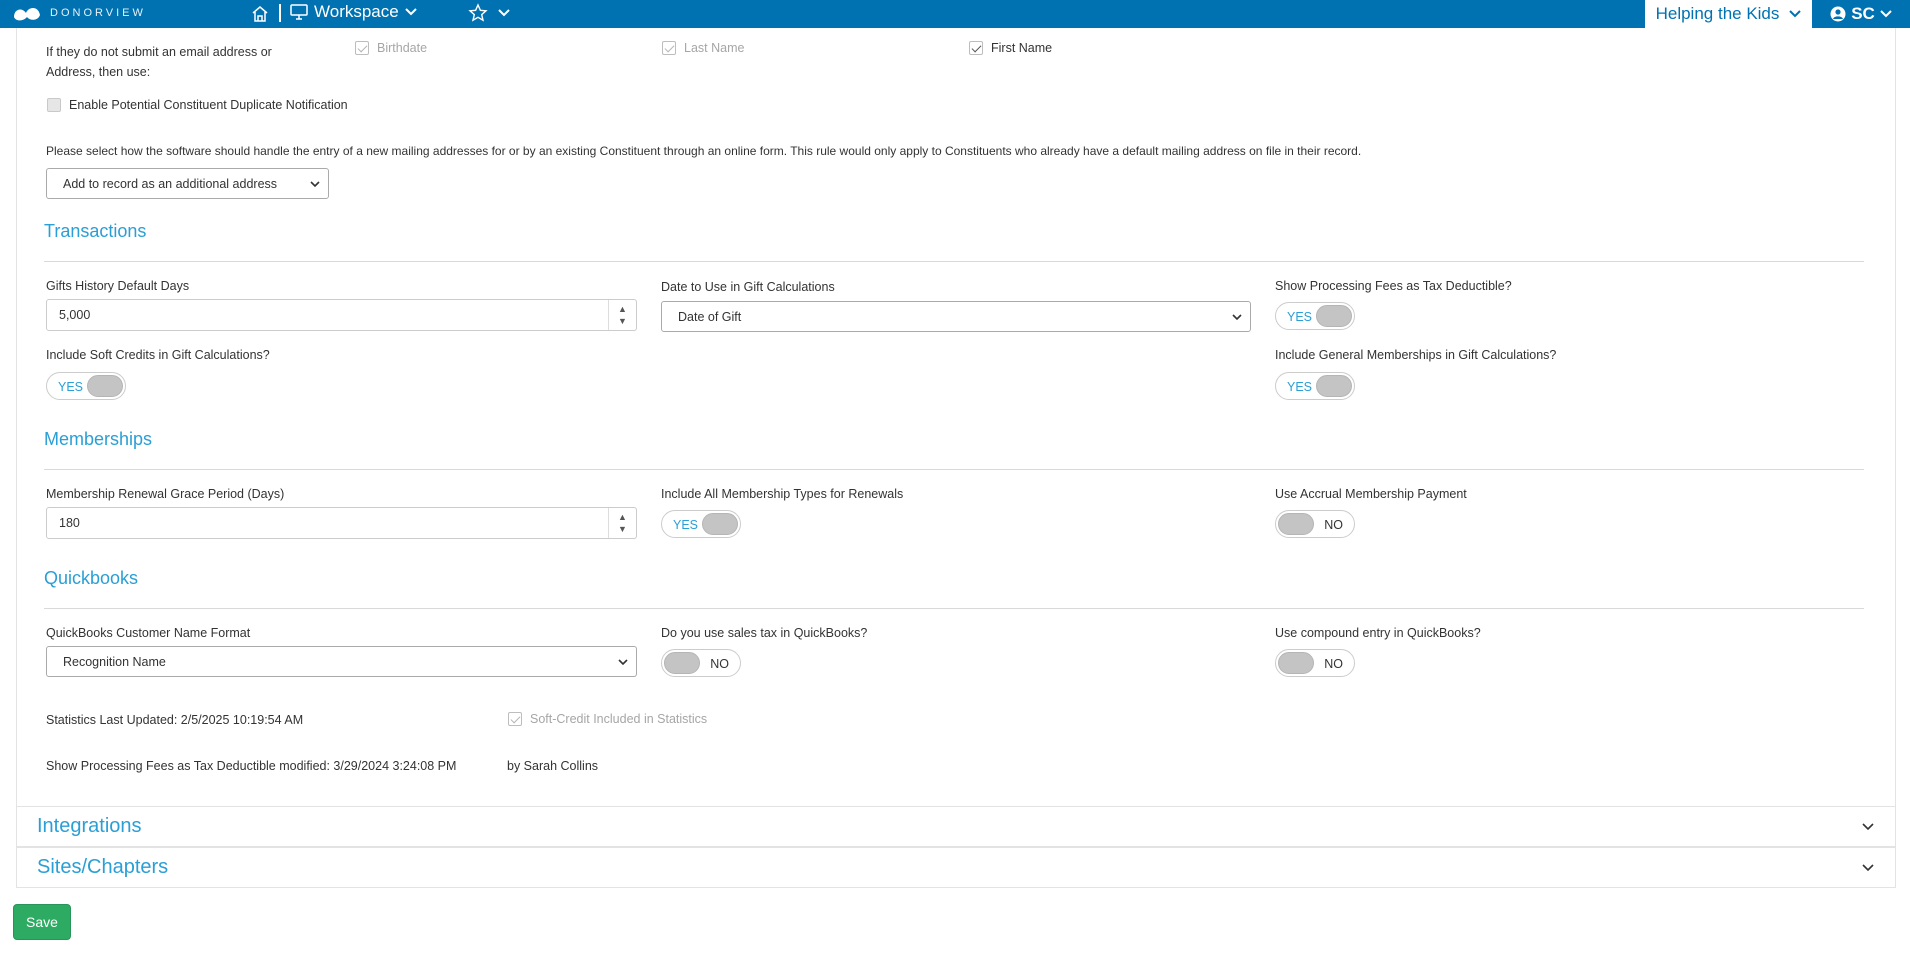 The width and height of the screenshot is (1910, 964). Describe the element at coordinates (89, 826) in the screenshot. I see `accordion-title: Integrations` at that location.